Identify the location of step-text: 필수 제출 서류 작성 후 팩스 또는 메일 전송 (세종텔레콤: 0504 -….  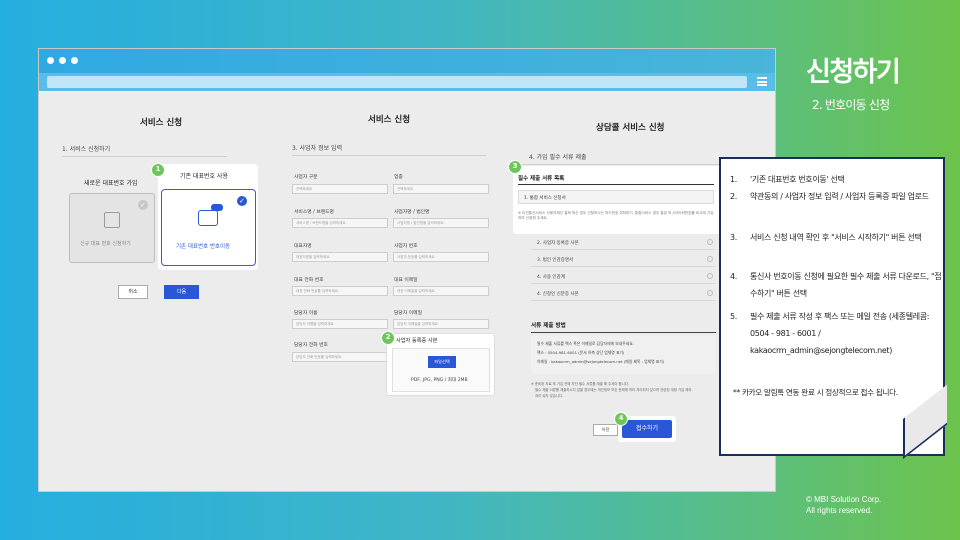
(840, 333).